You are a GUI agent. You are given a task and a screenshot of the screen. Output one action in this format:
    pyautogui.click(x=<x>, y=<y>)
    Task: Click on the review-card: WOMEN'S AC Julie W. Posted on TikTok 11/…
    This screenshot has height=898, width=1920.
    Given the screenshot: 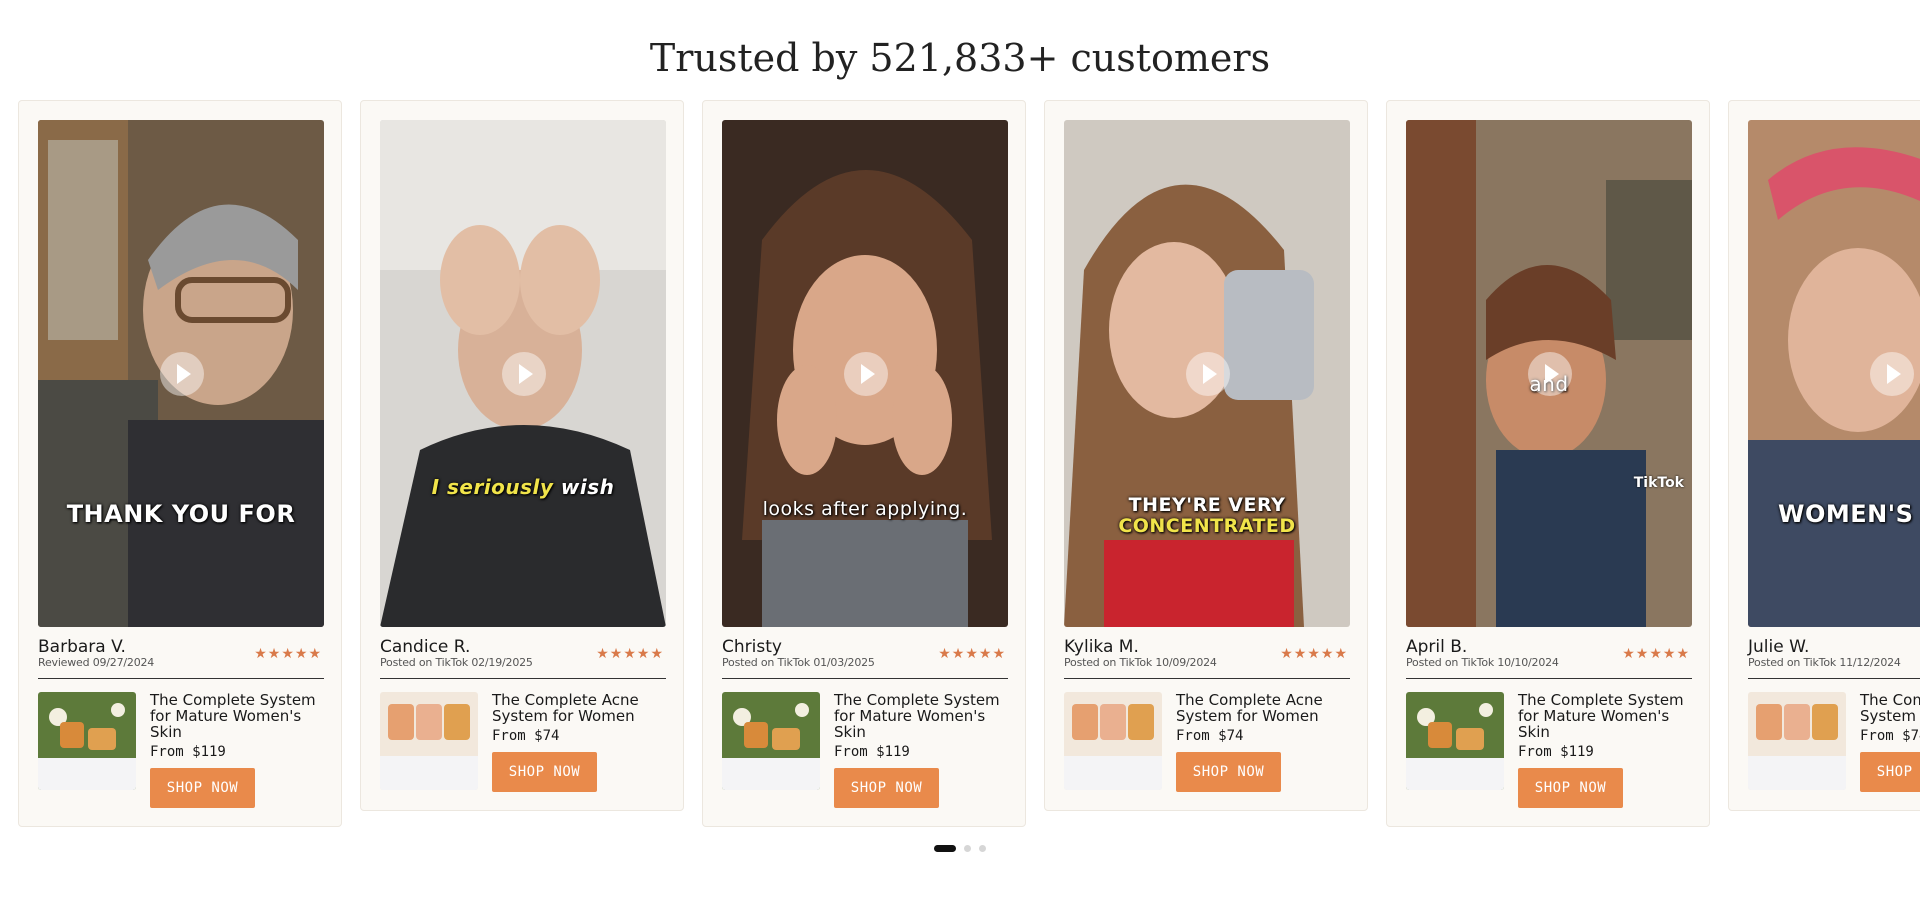 What is the action you would take?
    pyautogui.click(x=1824, y=455)
    